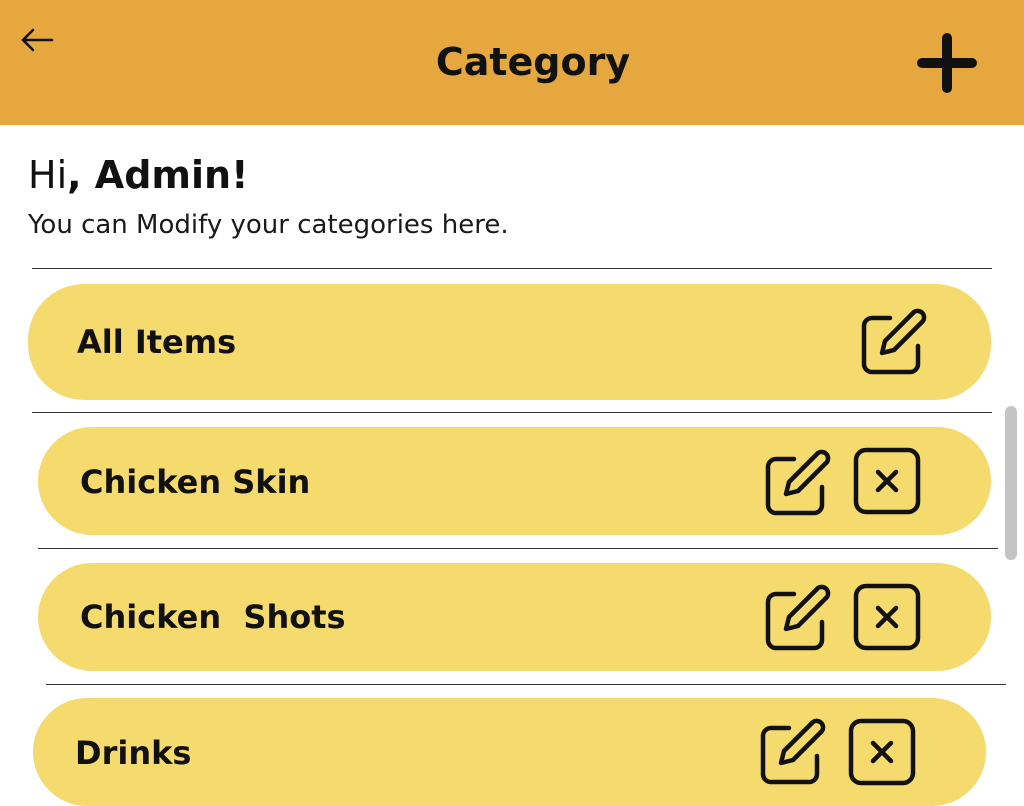 Image resolution: width=1024 pixels, height=806 pixels. I want to click on greeting-subtitle: You can Modify your categories here., so click(268, 225).